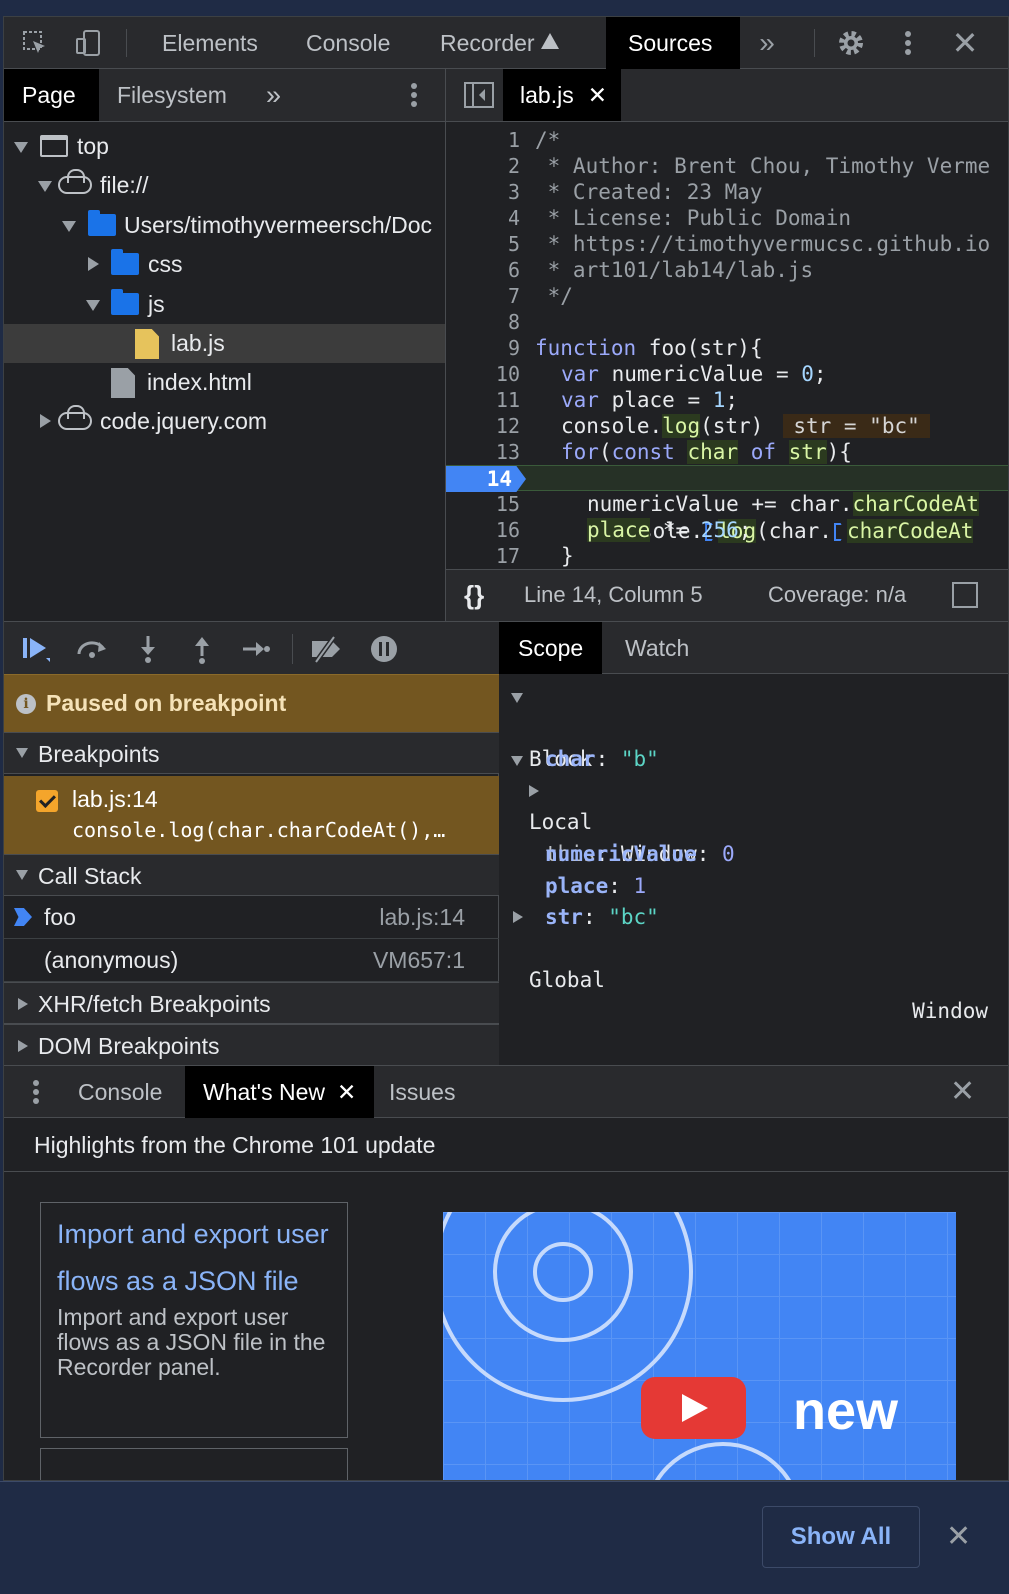 The width and height of the screenshot is (1009, 1594). Describe the element at coordinates (727, 595) in the screenshot. I see `editor-status-bar: {} Line 14, Column 5 Coverage: n/a` at that location.